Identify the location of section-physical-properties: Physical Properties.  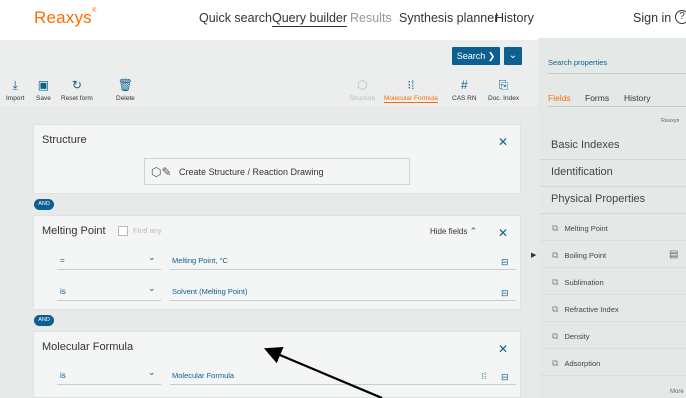
(598, 199).